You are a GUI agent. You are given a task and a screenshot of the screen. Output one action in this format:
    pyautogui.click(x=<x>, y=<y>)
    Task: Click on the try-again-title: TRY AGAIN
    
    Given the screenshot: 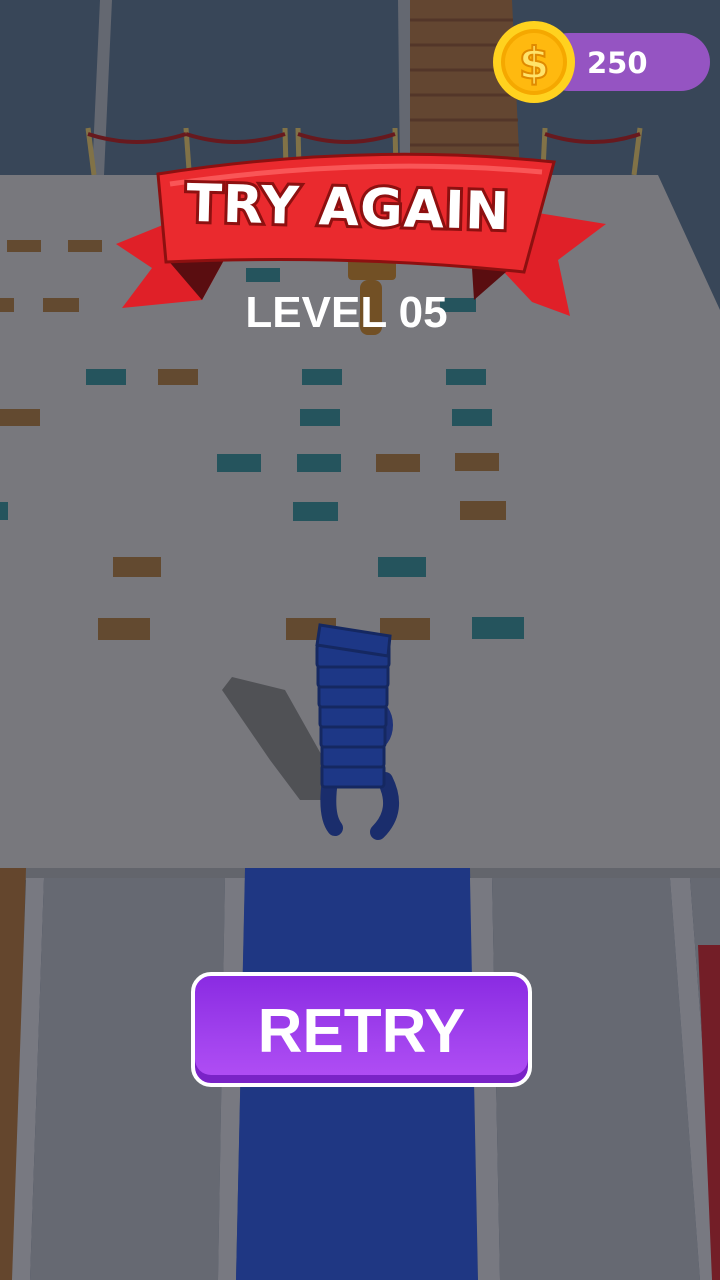 What is the action you would take?
    pyautogui.click(x=348, y=208)
    